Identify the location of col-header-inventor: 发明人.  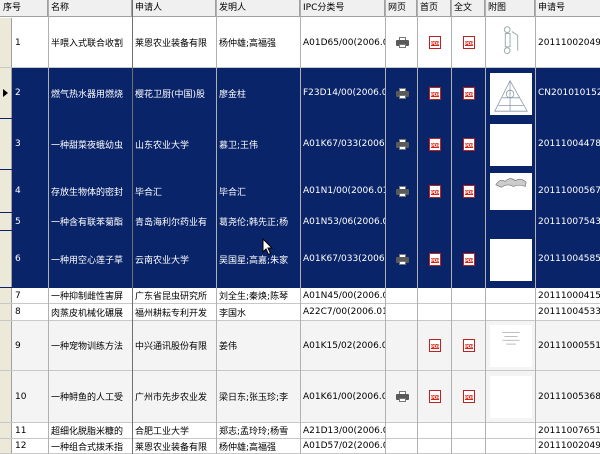
(258, 8).